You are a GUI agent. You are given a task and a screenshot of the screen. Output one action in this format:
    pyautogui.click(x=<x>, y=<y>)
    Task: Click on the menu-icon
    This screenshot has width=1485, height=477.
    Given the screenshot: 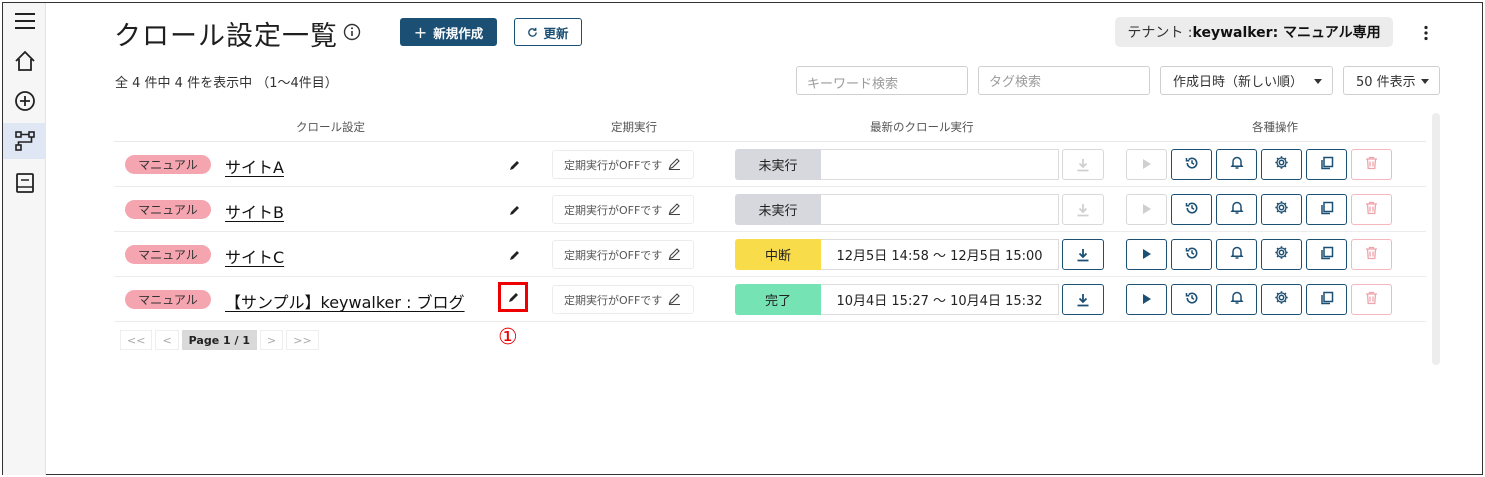 What is the action you would take?
    pyautogui.click(x=24, y=21)
    